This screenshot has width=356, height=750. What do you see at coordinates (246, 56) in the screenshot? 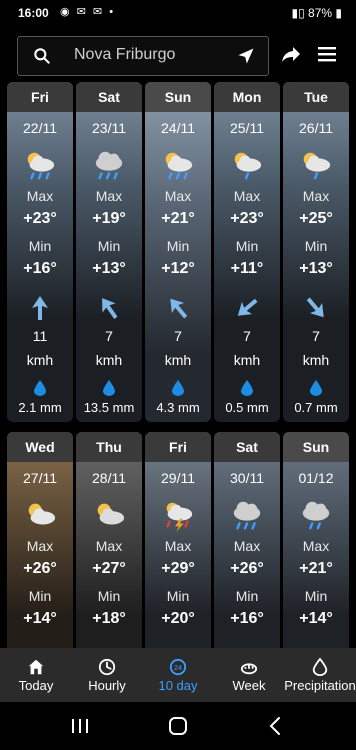
I see `locate-icon` at bounding box center [246, 56].